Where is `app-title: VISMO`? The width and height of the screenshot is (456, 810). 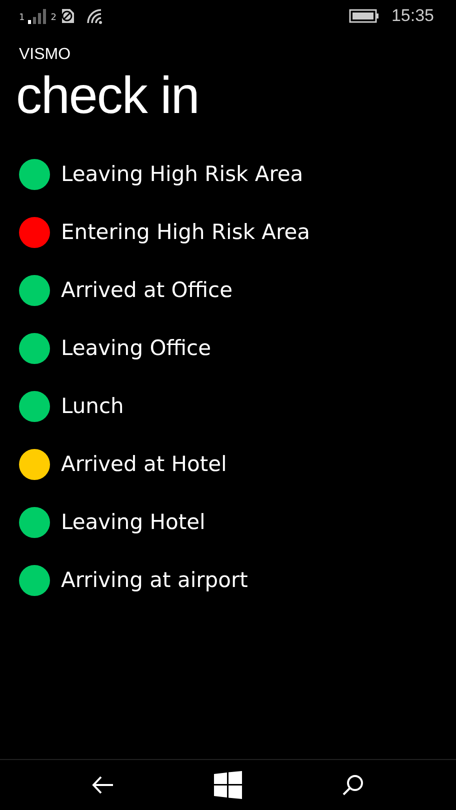
app-title: VISMO is located at coordinates (45, 55).